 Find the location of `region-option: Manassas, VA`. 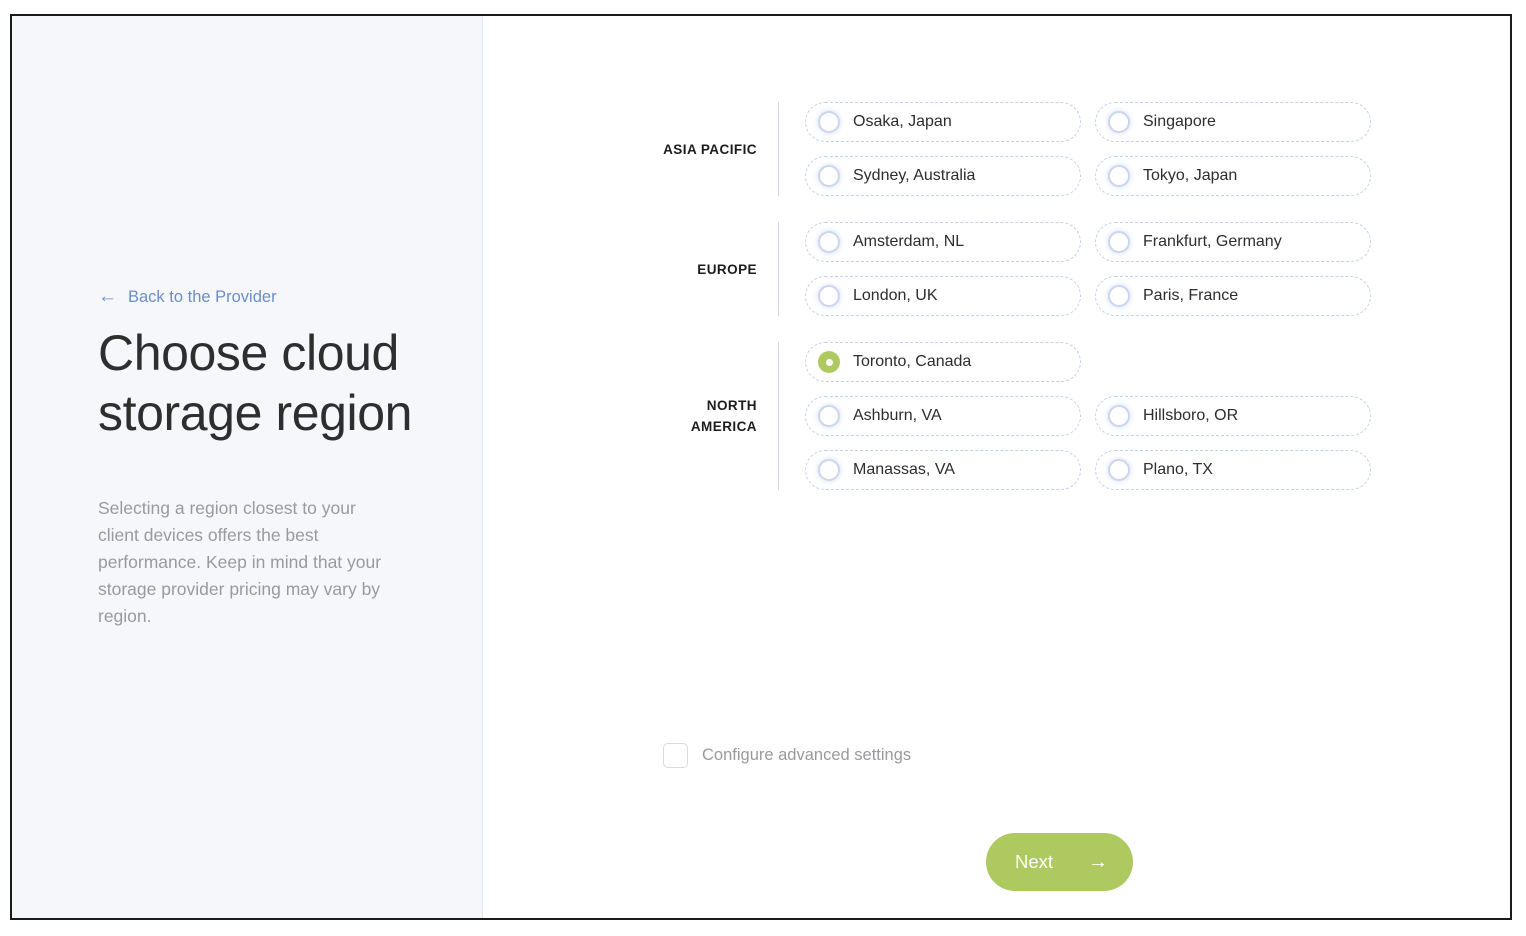

region-option: Manassas, VA is located at coordinates (943, 470).